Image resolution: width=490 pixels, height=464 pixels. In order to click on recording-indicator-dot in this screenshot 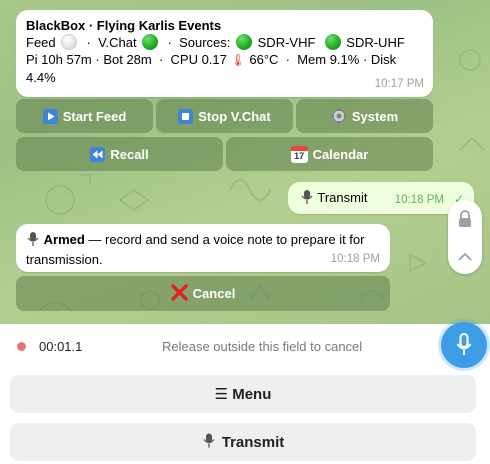, I will do `click(21, 346)`.